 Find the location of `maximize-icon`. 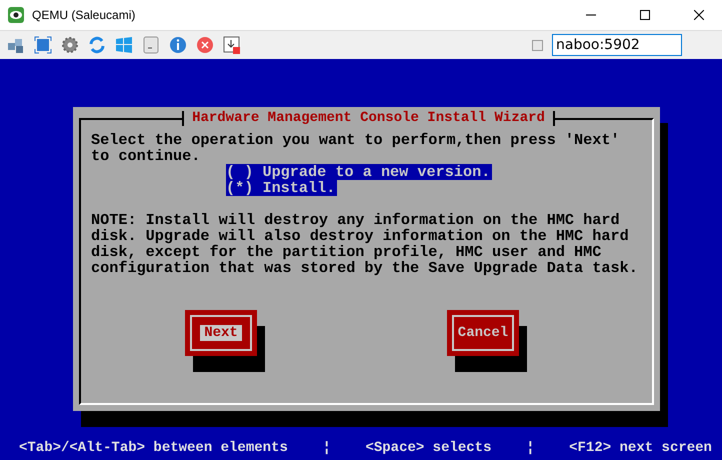

maximize-icon is located at coordinates (645, 15).